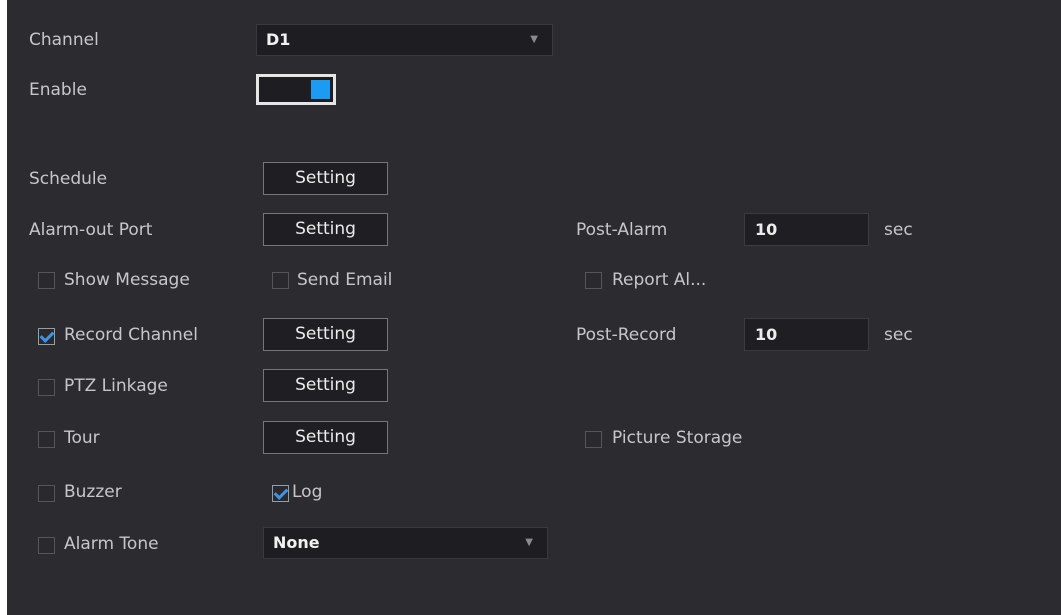  What do you see at coordinates (325, 334) in the screenshot?
I see `record-channel-setting-button: Setting` at bounding box center [325, 334].